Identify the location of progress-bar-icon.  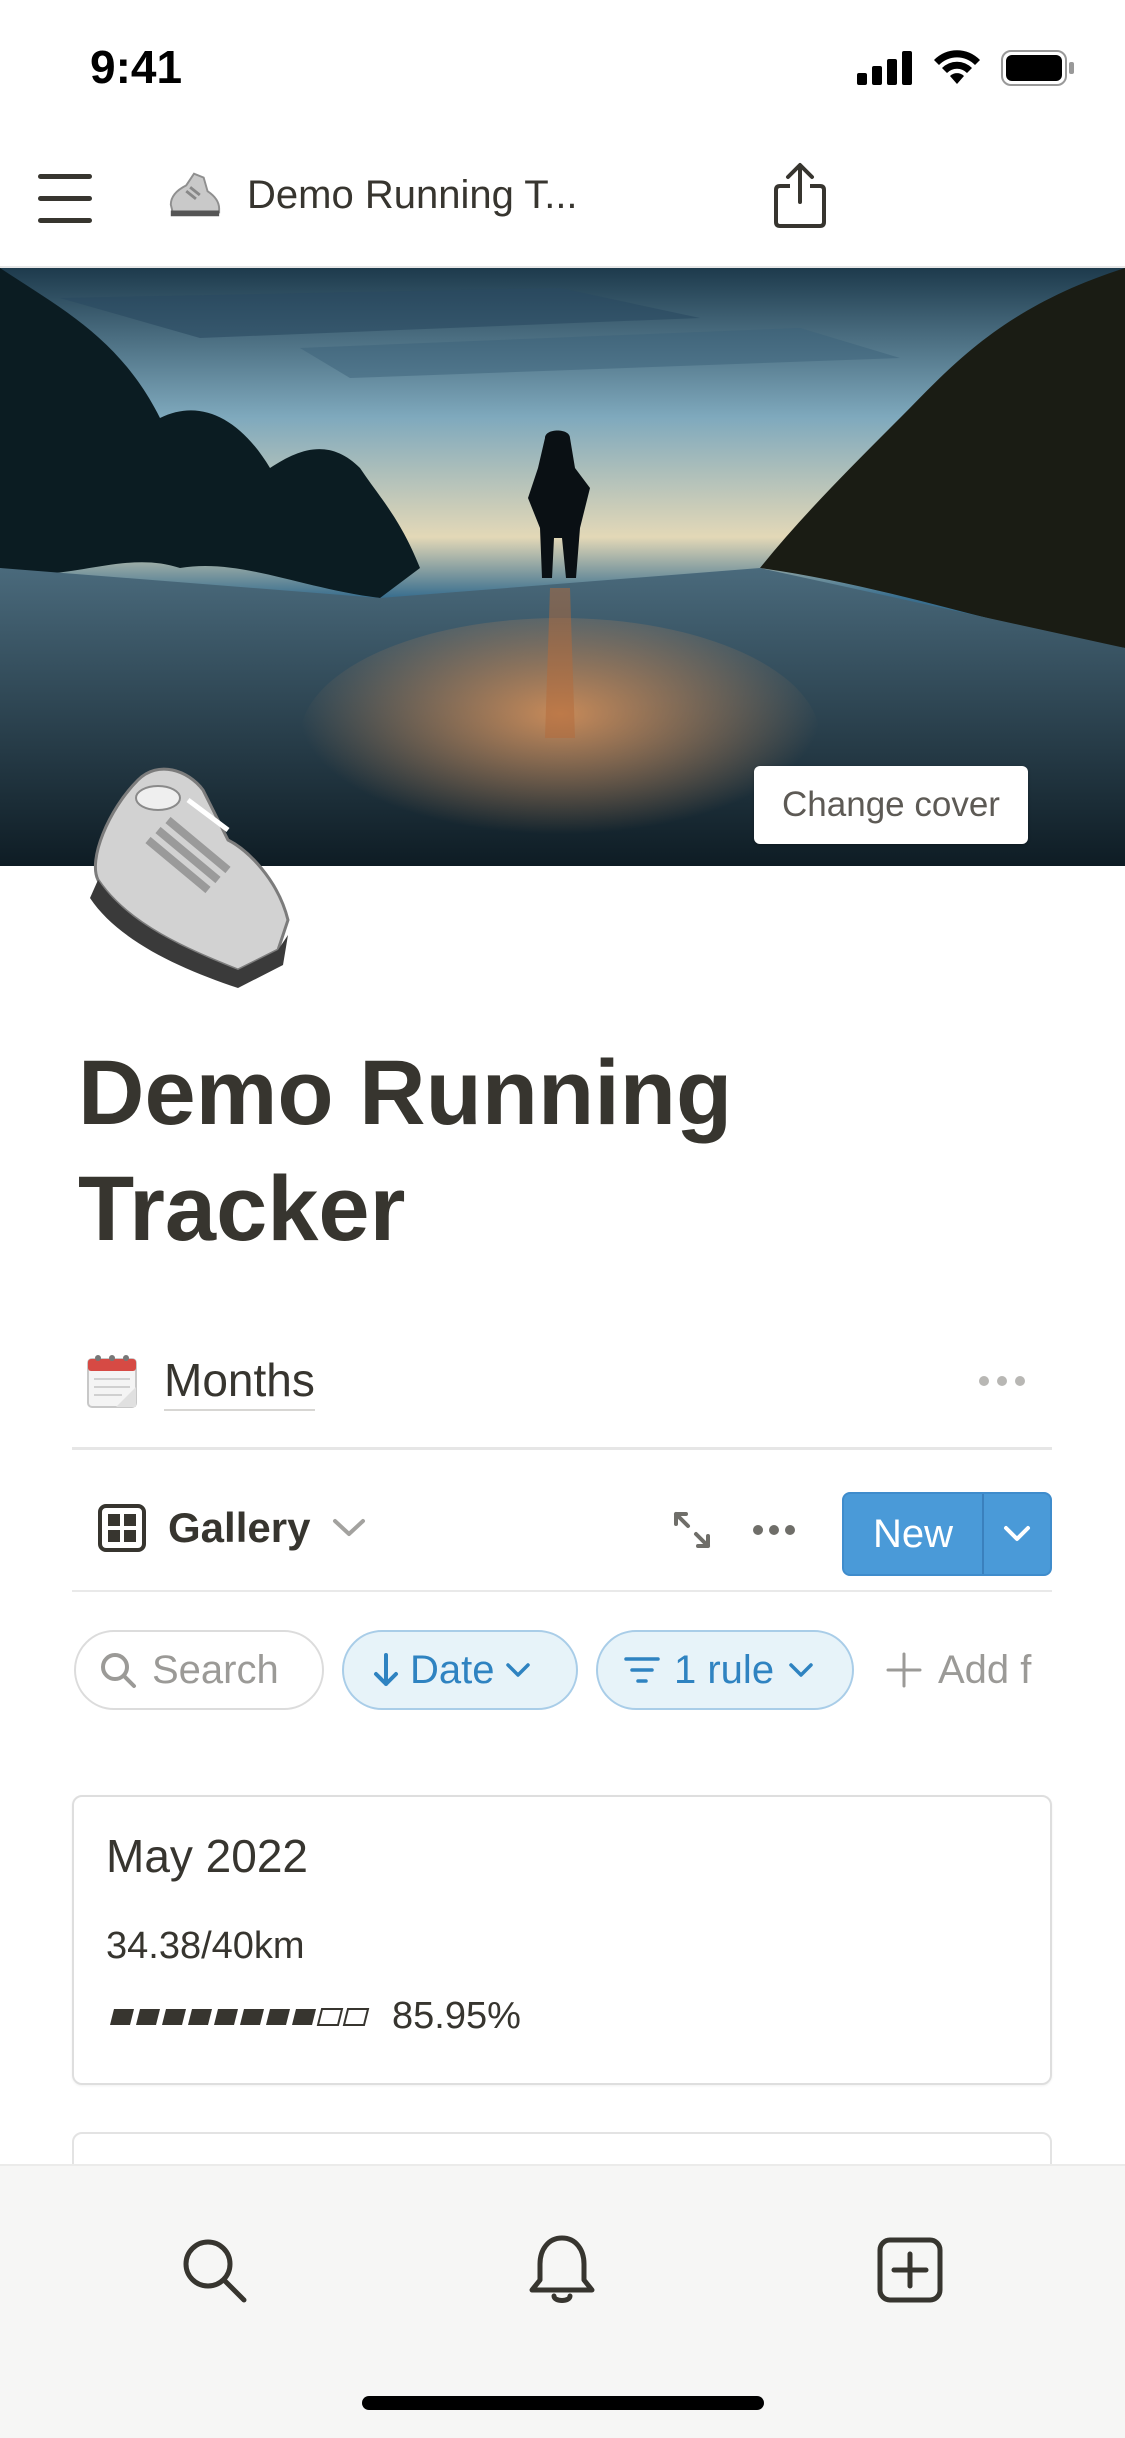
(240, 2016).